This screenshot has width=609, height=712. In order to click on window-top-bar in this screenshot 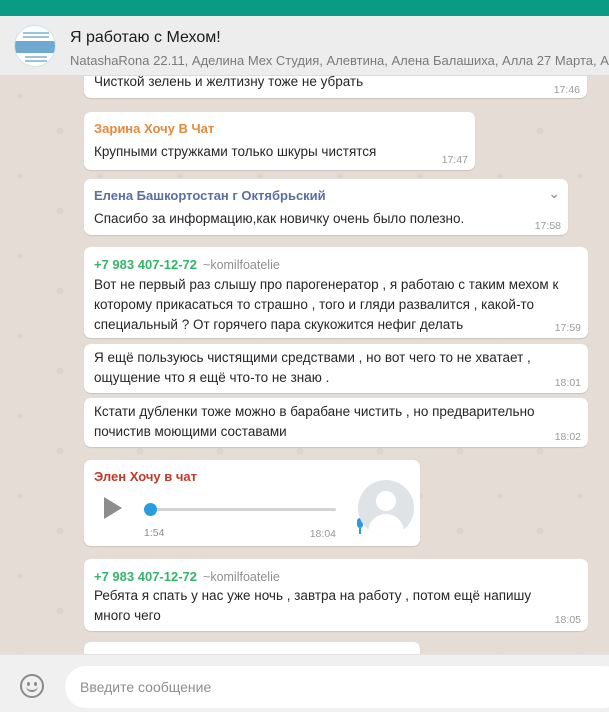, I will do `click(304, 8)`.